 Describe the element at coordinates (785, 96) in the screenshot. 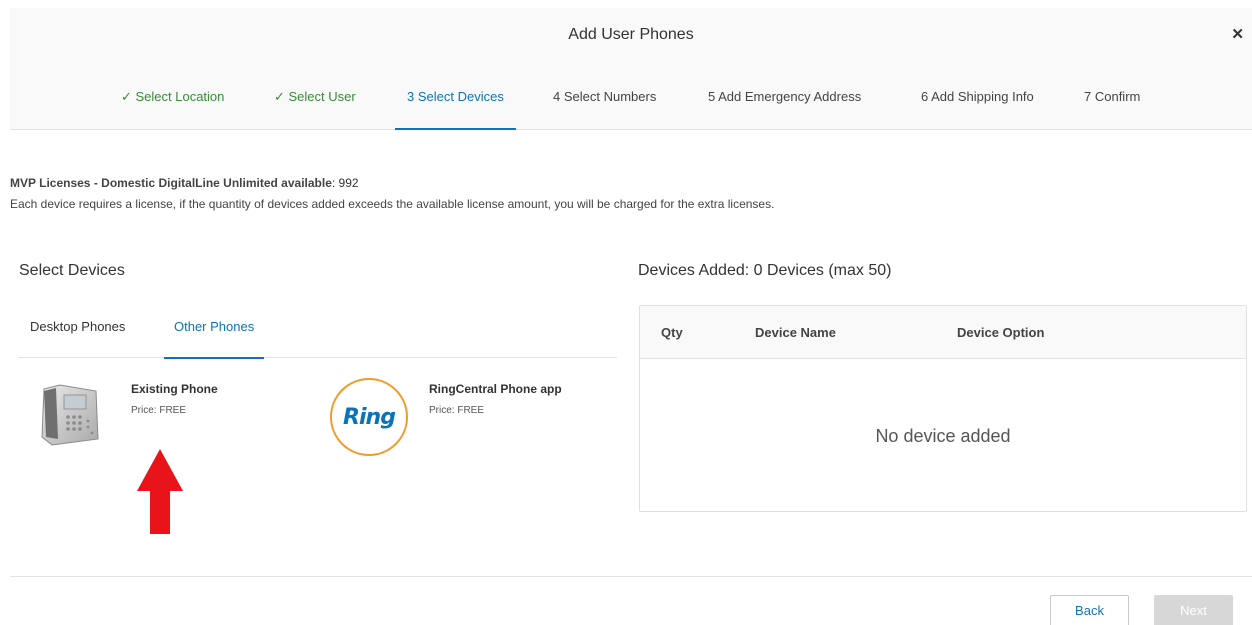

I see `step-add-emergency-address: 5 Add Emergency Address` at that location.